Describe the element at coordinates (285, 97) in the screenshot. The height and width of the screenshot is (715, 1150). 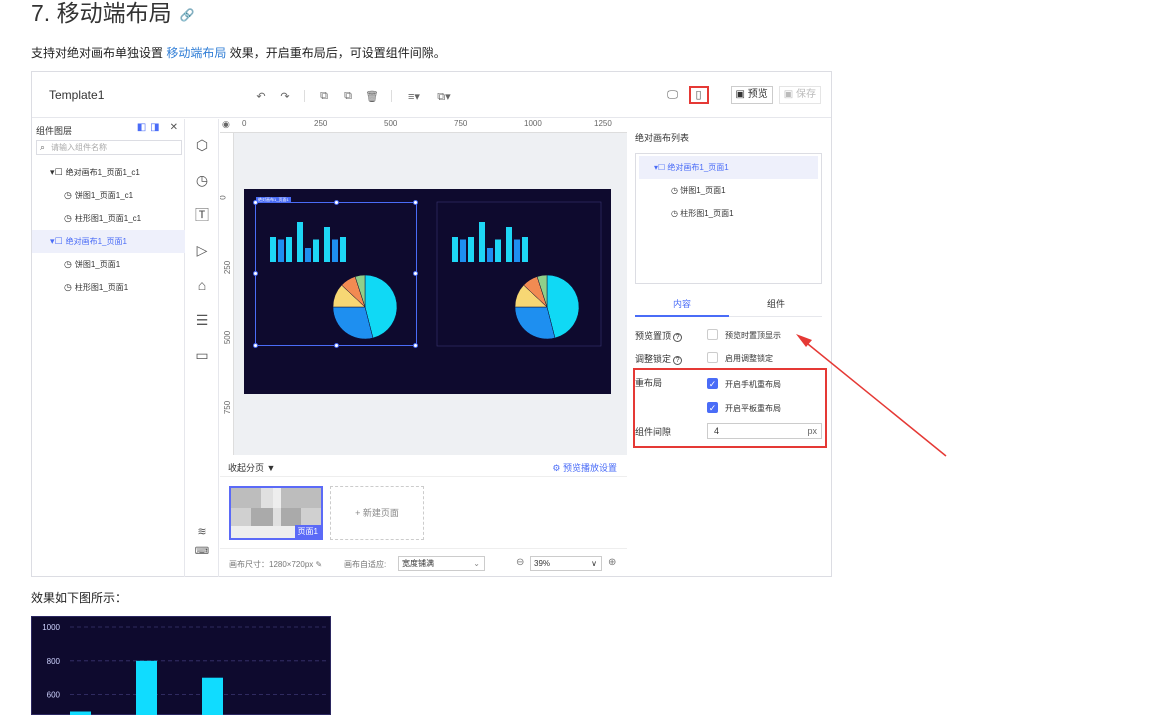
I see `redo-icon: ↷` at that location.